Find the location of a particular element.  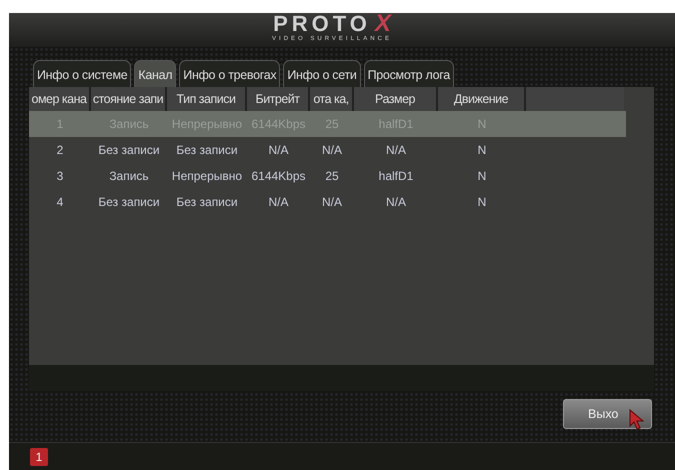

channel-badge: 1 is located at coordinates (39, 457).